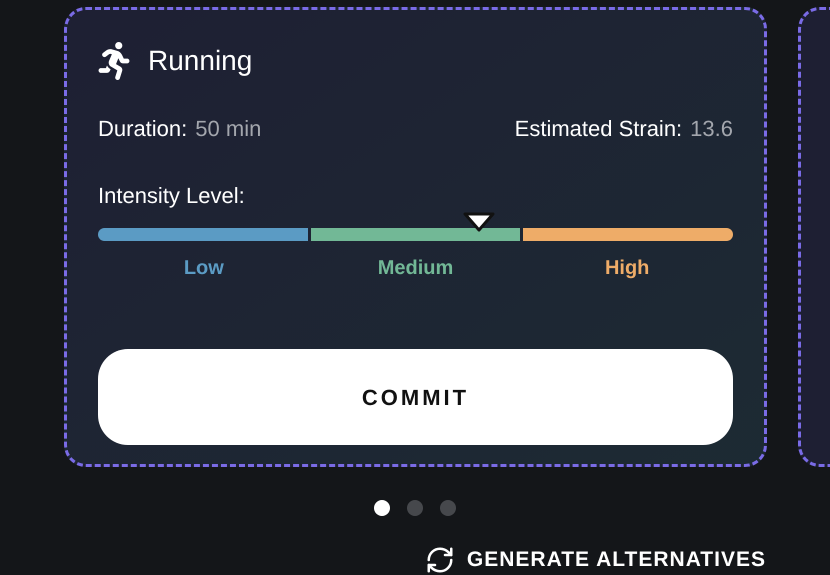  I want to click on duration-label: Duration:, so click(143, 129).